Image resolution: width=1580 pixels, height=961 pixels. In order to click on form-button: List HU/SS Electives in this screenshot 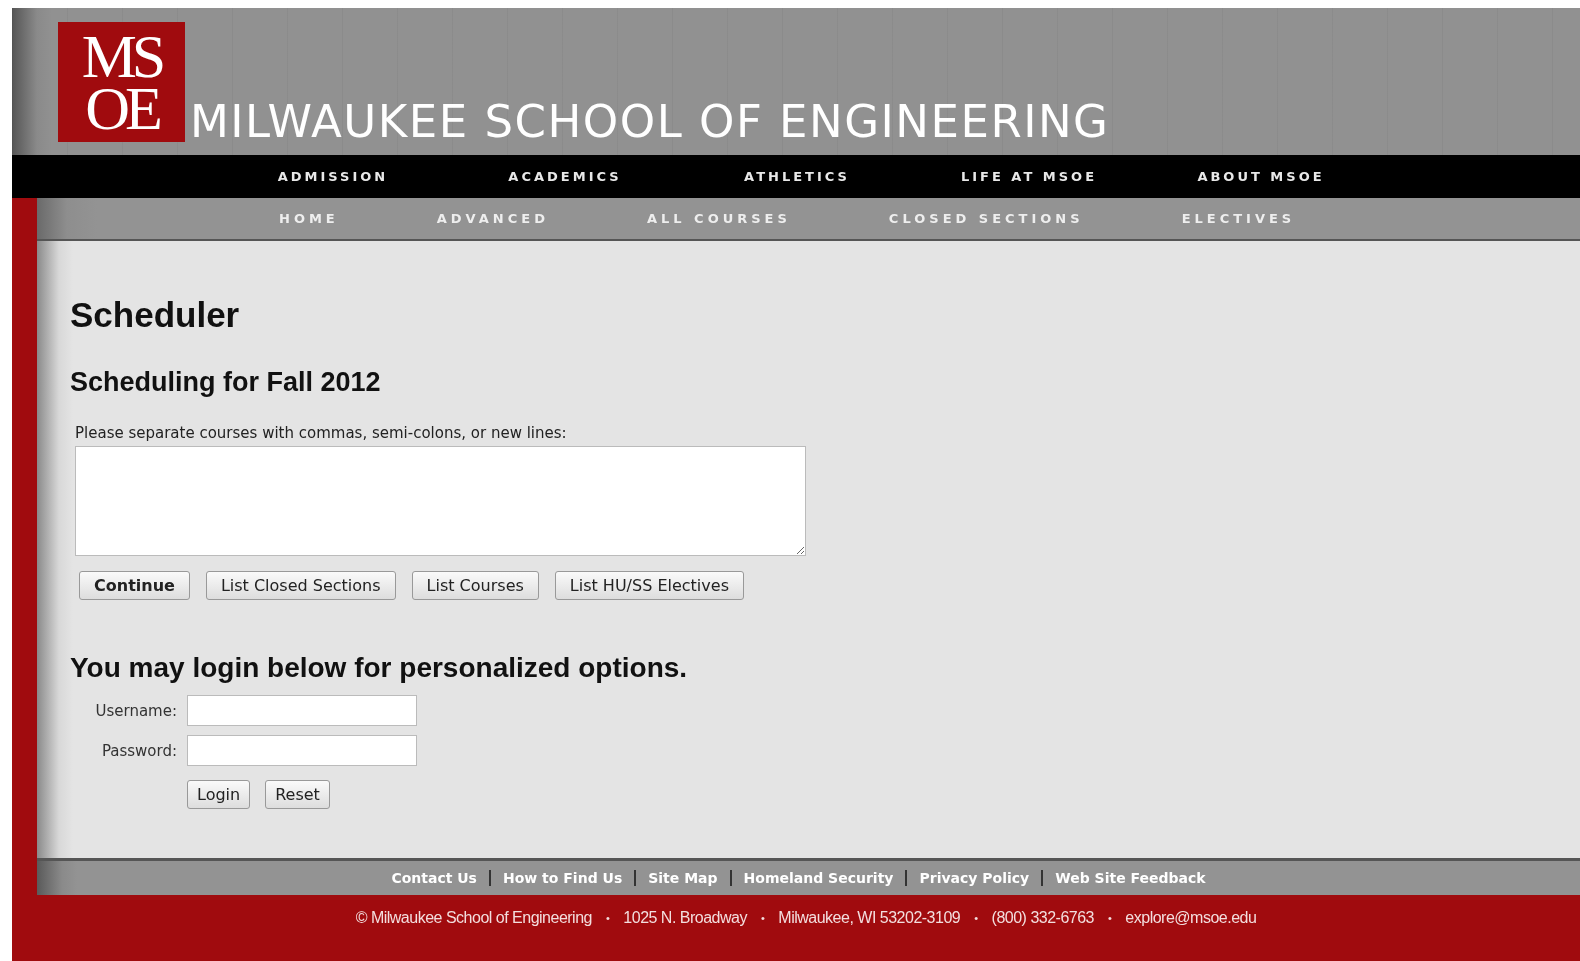, I will do `click(649, 585)`.